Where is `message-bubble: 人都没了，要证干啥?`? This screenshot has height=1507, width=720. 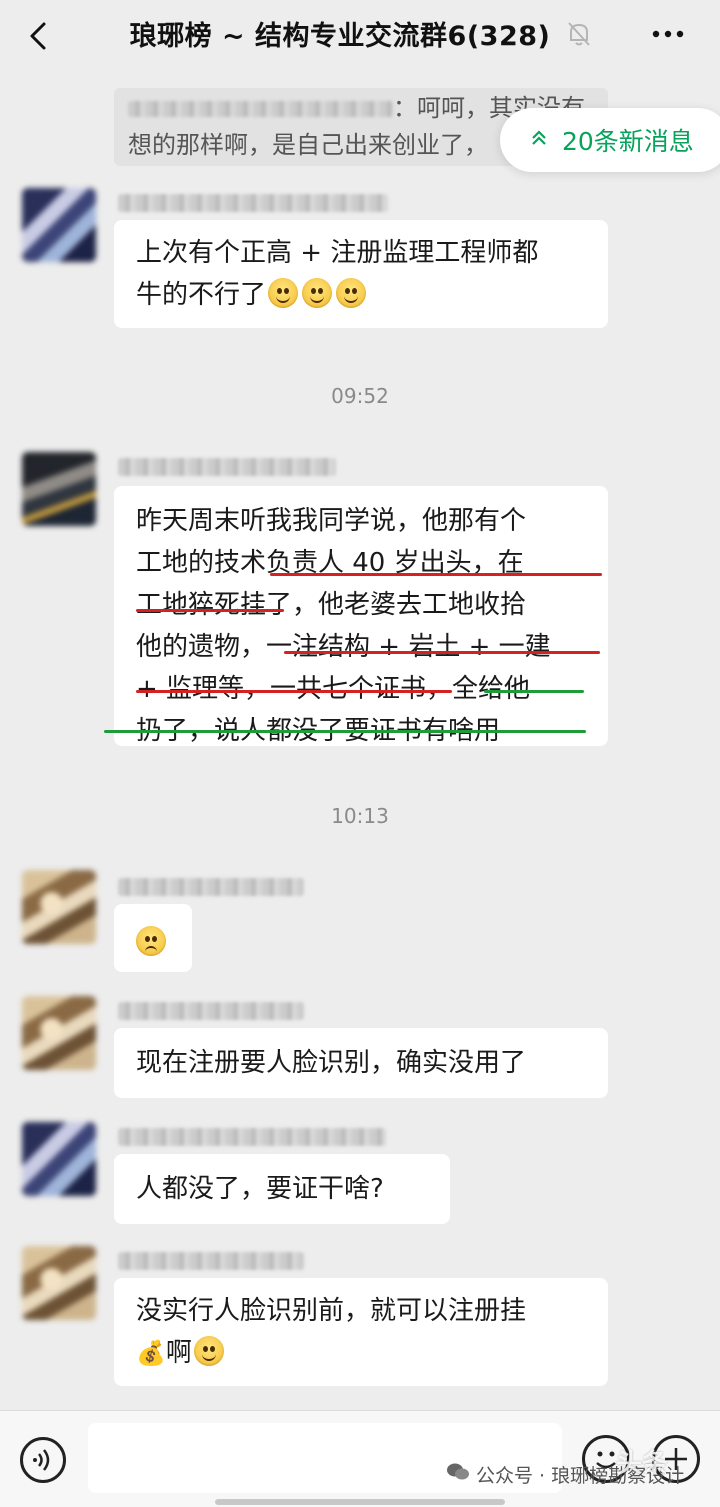
message-bubble: 人都没了，要证干啥? is located at coordinates (282, 1189).